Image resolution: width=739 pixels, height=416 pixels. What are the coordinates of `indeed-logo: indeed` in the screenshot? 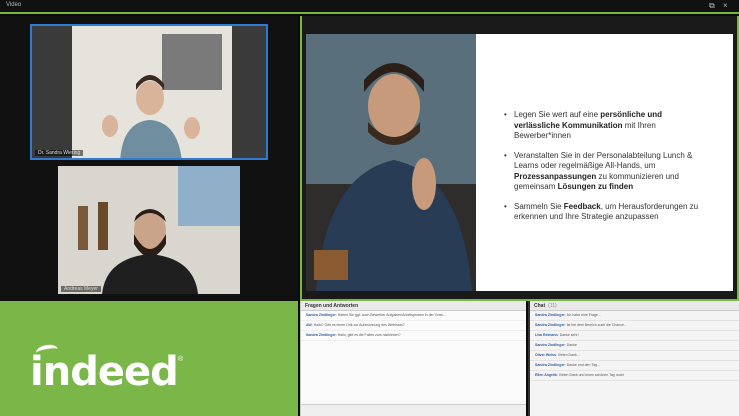 It's located at (104, 372).